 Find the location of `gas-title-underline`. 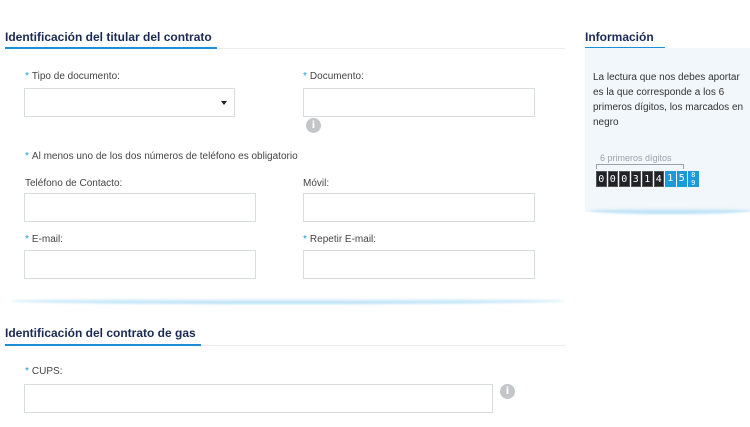

gas-title-underline is located at coordinates (103, 345).